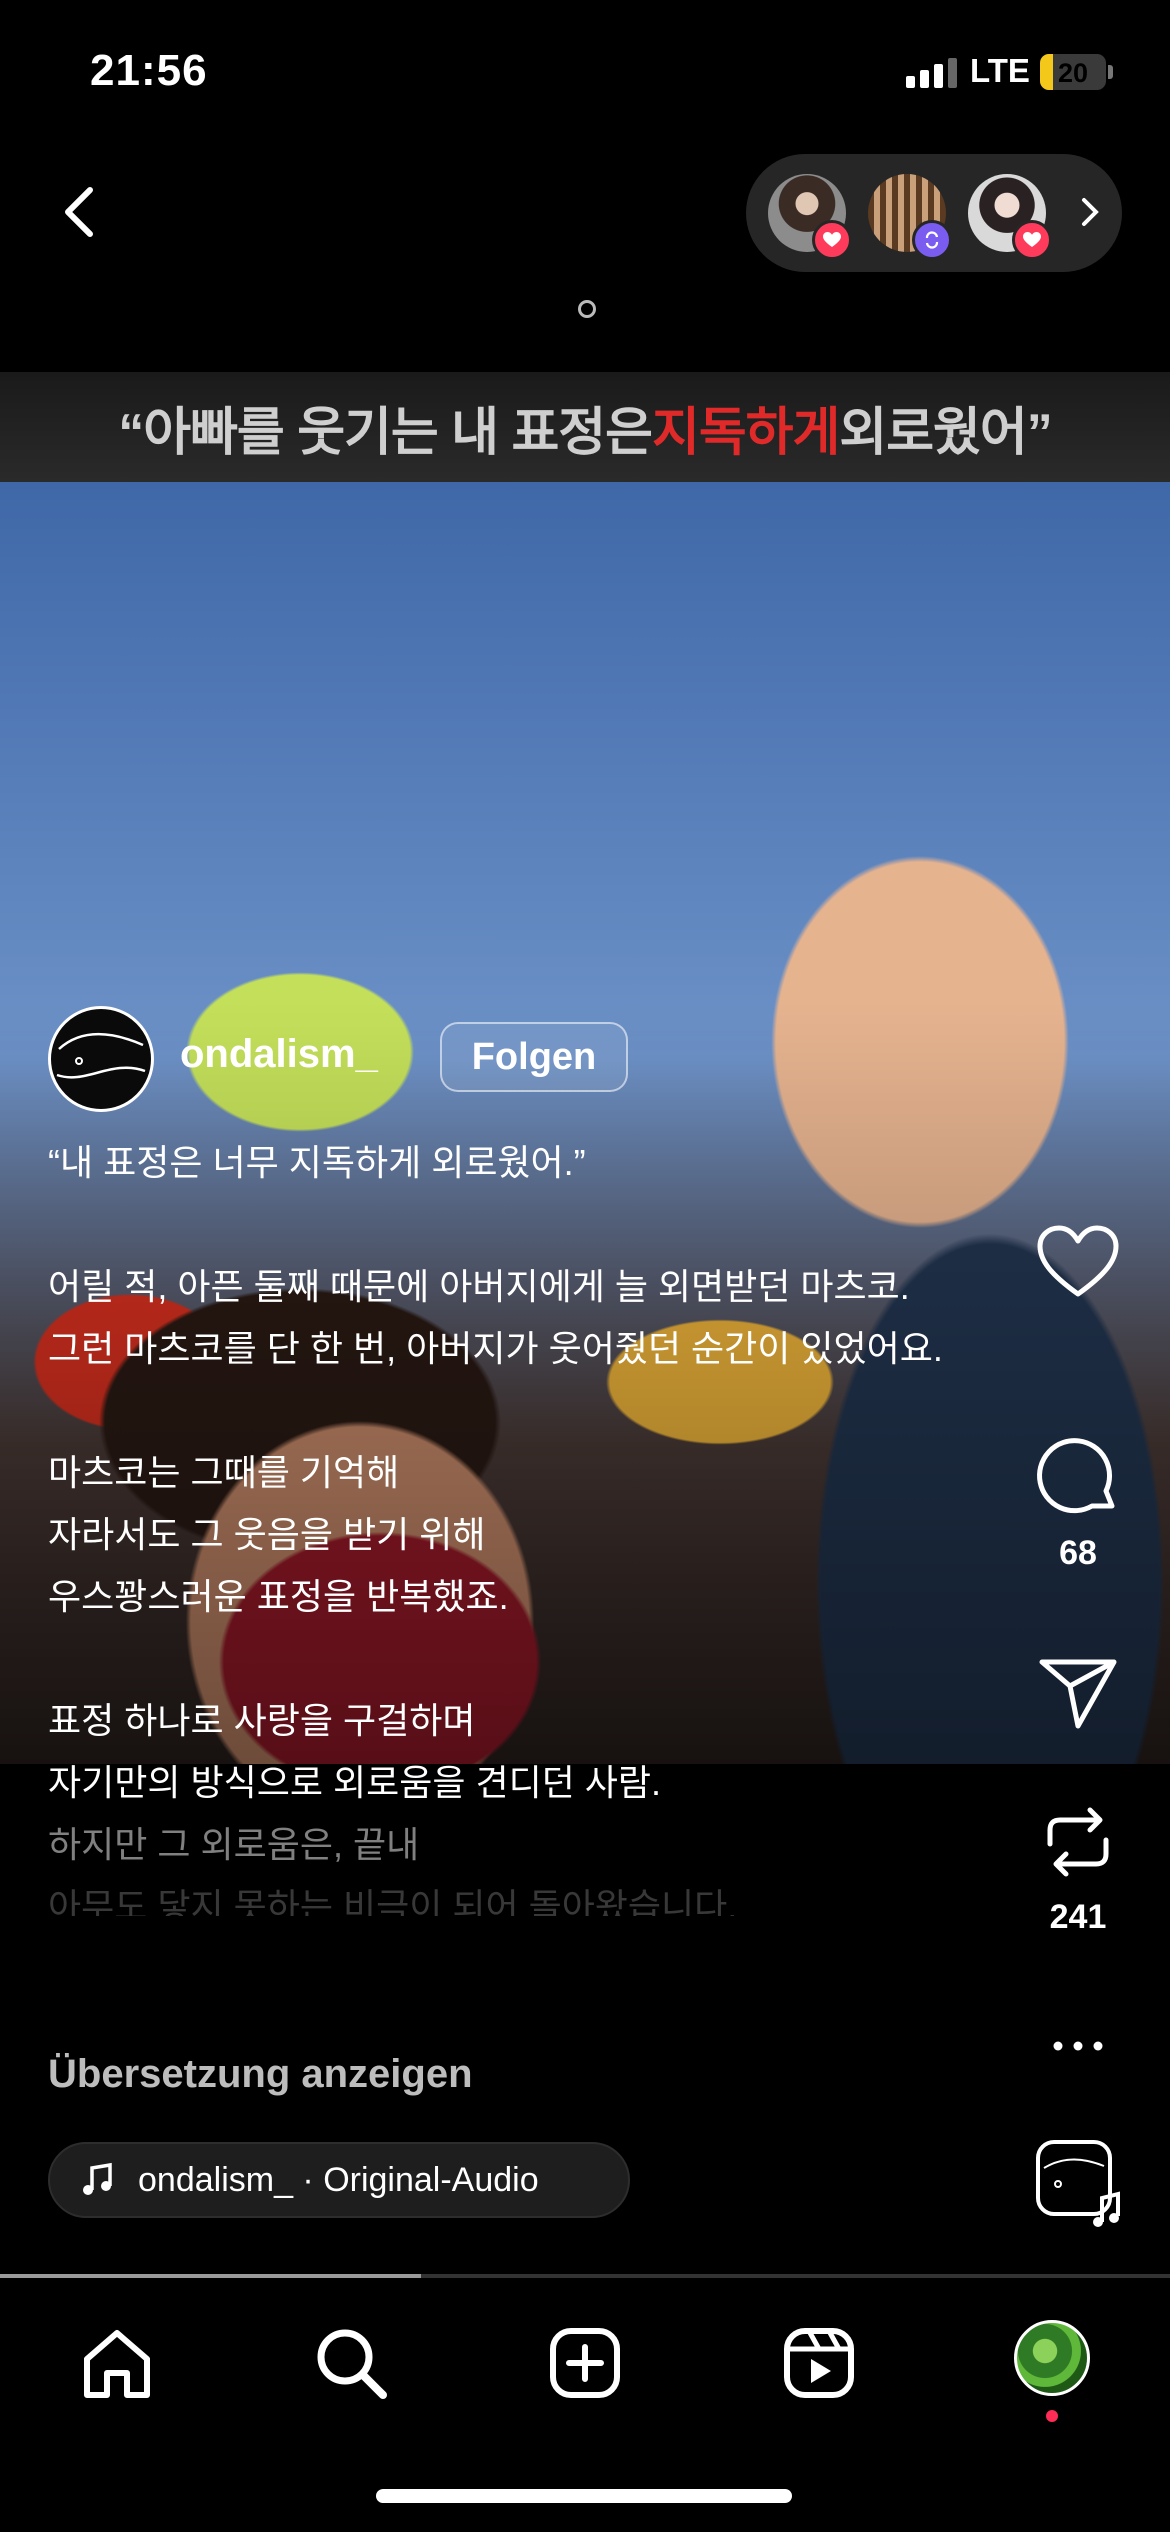  I want to click on like-button, so click(1078, 1262).